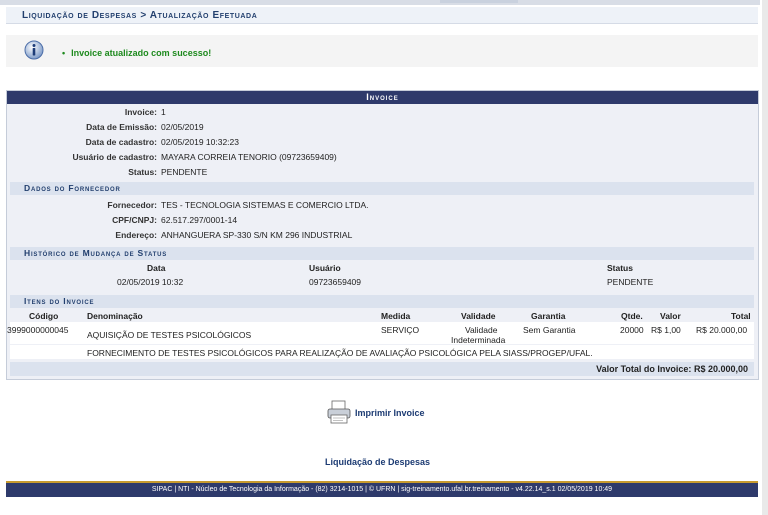  What do you see at coordinates (396, 316) in the screenshot?
I see `items-header-measure: Medida` at bounding box center [396, 316].